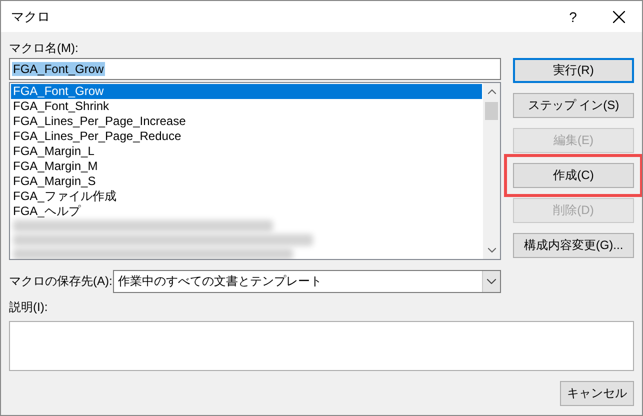 This screenshot has height=416, width=643. What do you see at coordinates (31, 17) in the screenshot?
I see `window-title: マクロ` at bounding box center [31, 17].